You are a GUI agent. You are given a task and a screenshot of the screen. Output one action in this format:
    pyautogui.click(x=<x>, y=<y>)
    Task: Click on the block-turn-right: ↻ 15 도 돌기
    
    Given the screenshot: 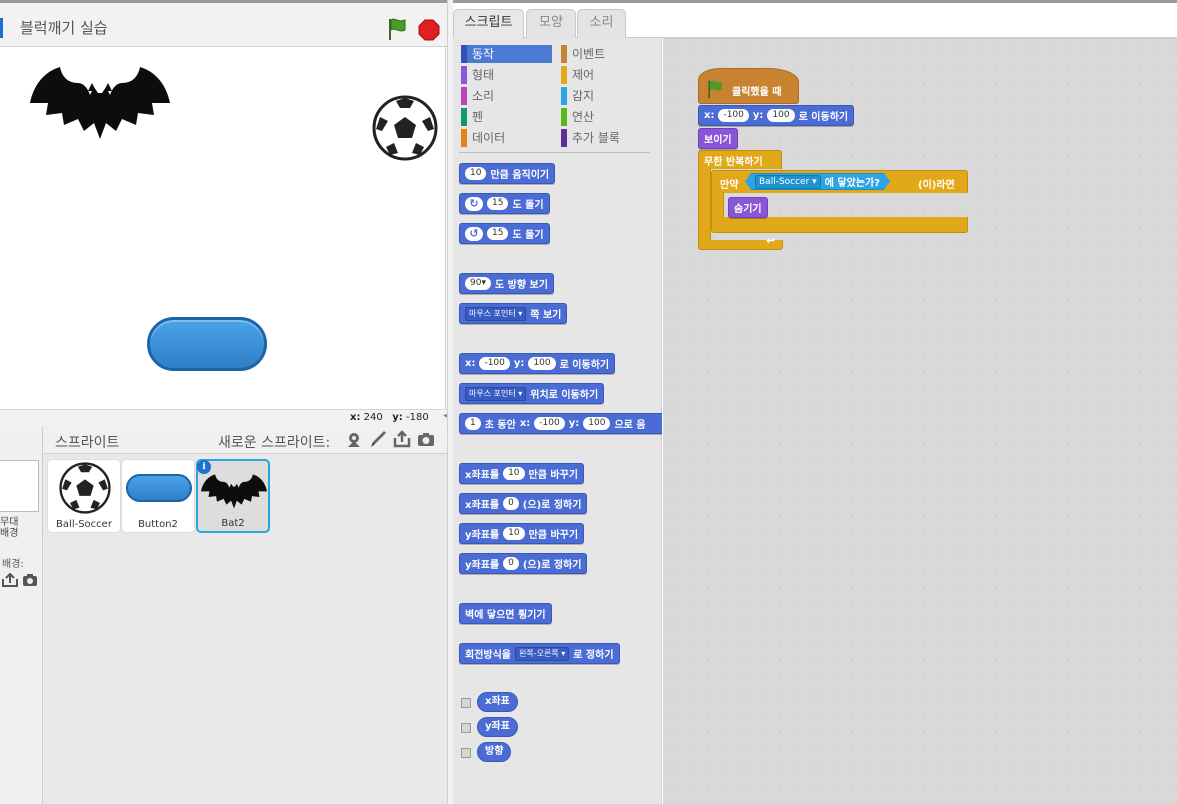 What is the action you would take?
    pyautogui.click(x=504, y=203)
    